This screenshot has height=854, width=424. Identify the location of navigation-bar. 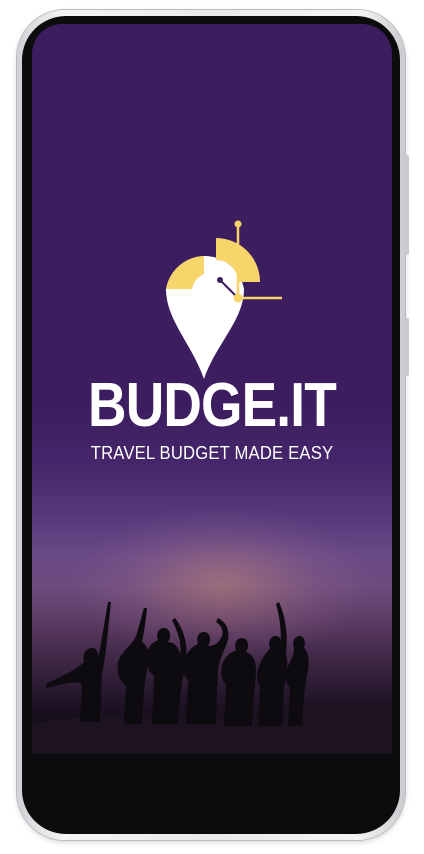
(212, 789).